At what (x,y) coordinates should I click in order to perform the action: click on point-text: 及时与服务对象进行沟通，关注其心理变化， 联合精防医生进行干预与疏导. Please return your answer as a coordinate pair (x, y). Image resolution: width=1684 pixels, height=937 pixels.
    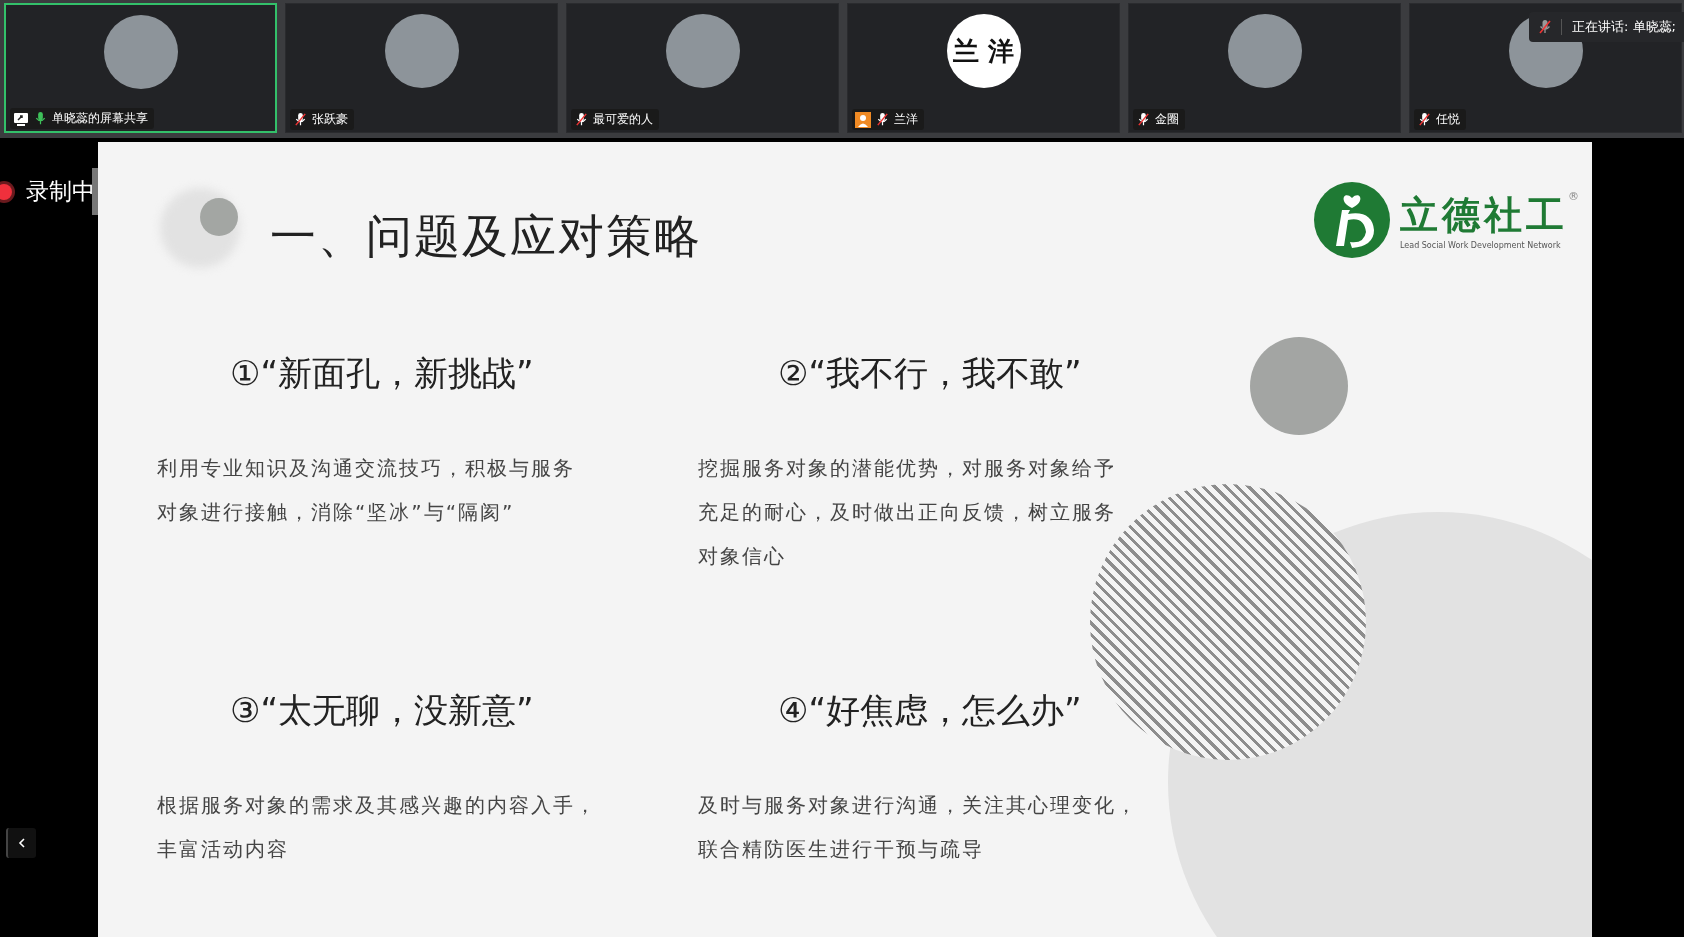
    Looking at the image, I should click on (918, 827).